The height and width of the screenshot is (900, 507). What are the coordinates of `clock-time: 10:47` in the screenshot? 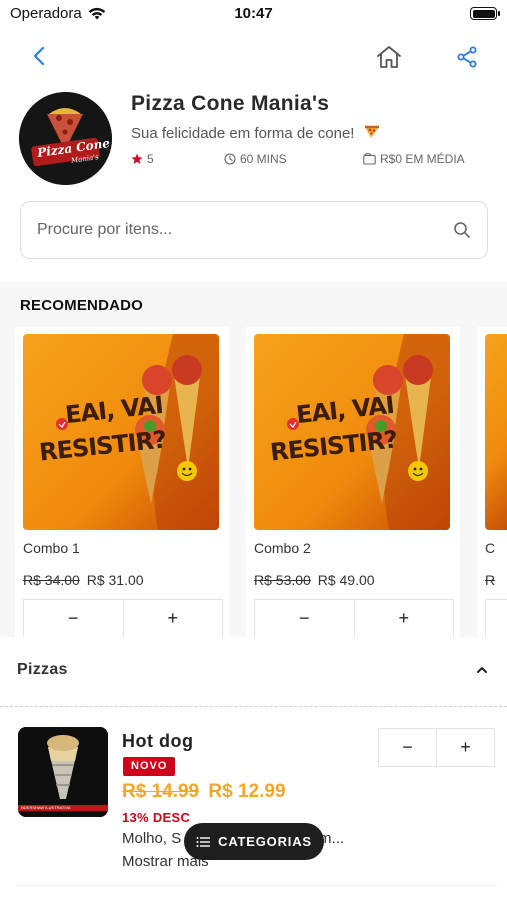 It's located at (253, 13).